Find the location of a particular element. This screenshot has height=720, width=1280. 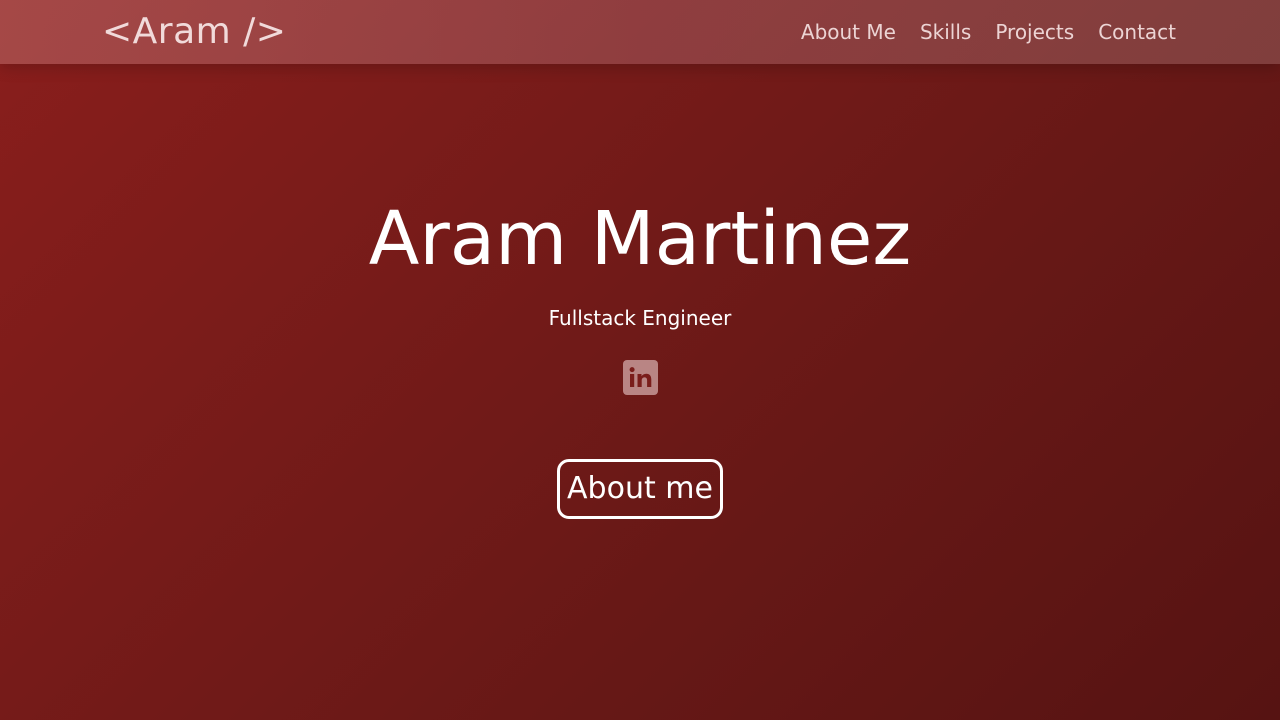

hero-name: Aram Martinez is located at coordinates (640, 239).